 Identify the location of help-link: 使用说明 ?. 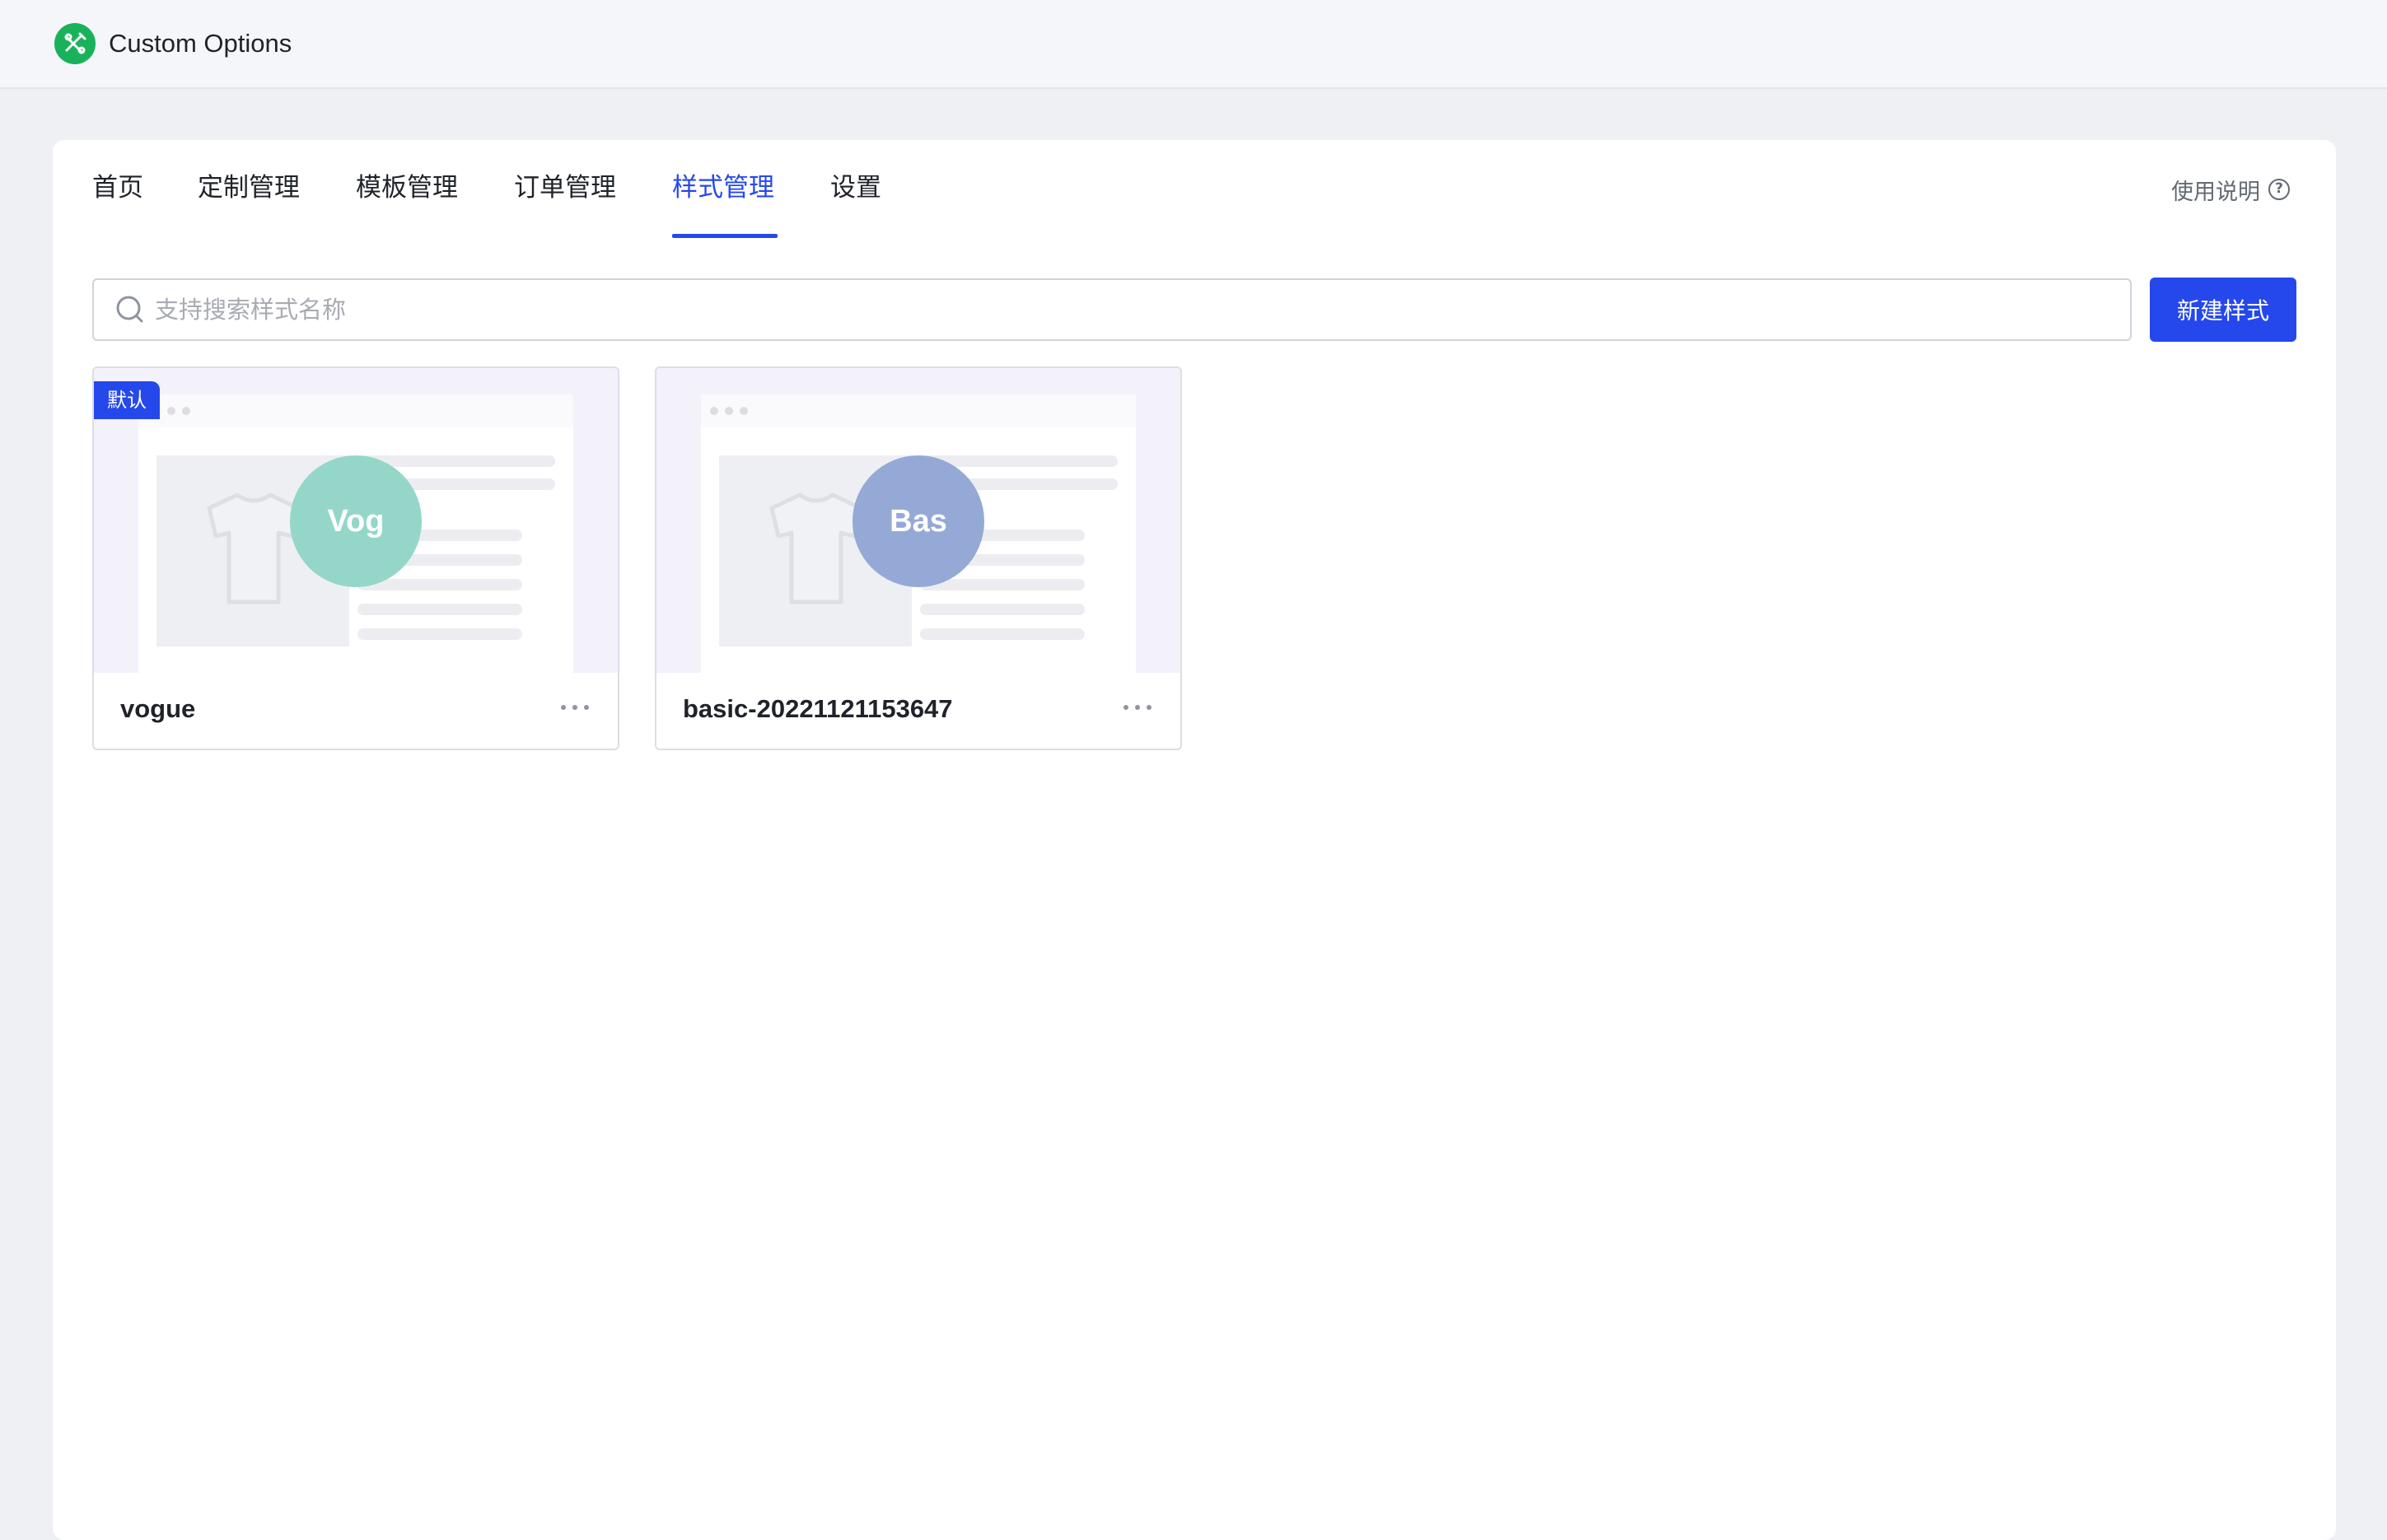
(2230, 189).